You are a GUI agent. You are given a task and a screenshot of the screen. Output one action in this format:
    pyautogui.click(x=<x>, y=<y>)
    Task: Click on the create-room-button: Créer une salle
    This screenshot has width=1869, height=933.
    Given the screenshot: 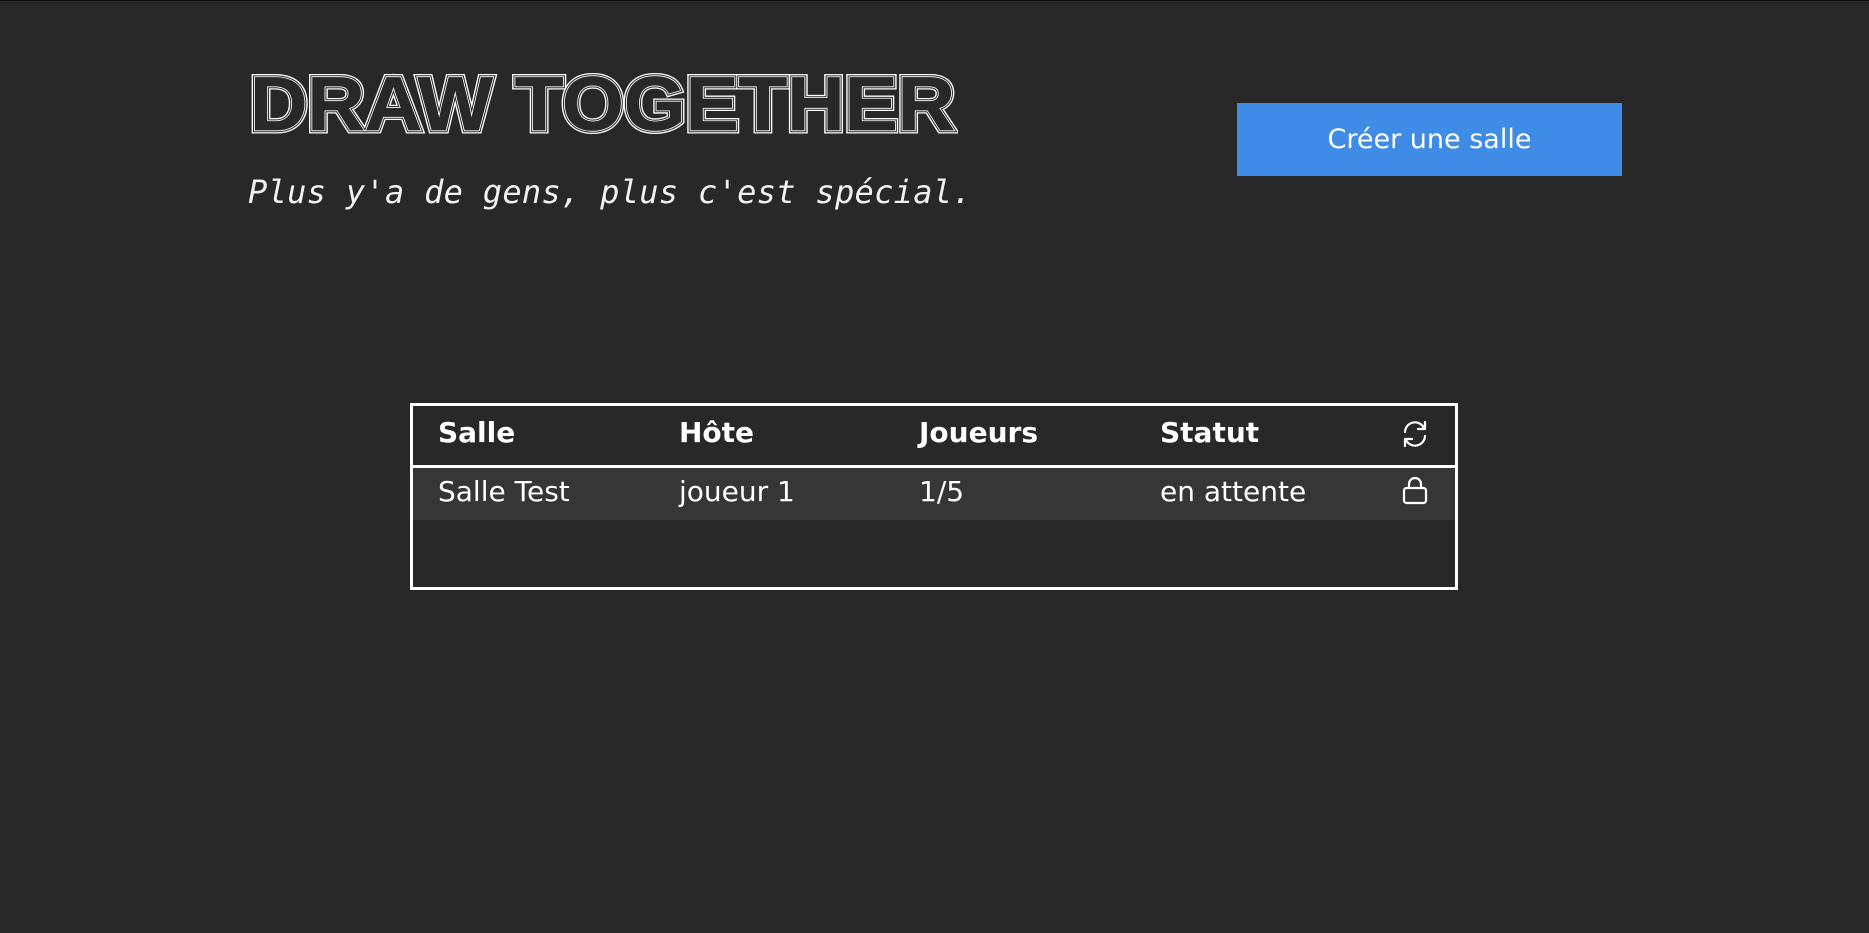 What is the action you would take?
    pyautogui.click(x=1429, y=139)
    